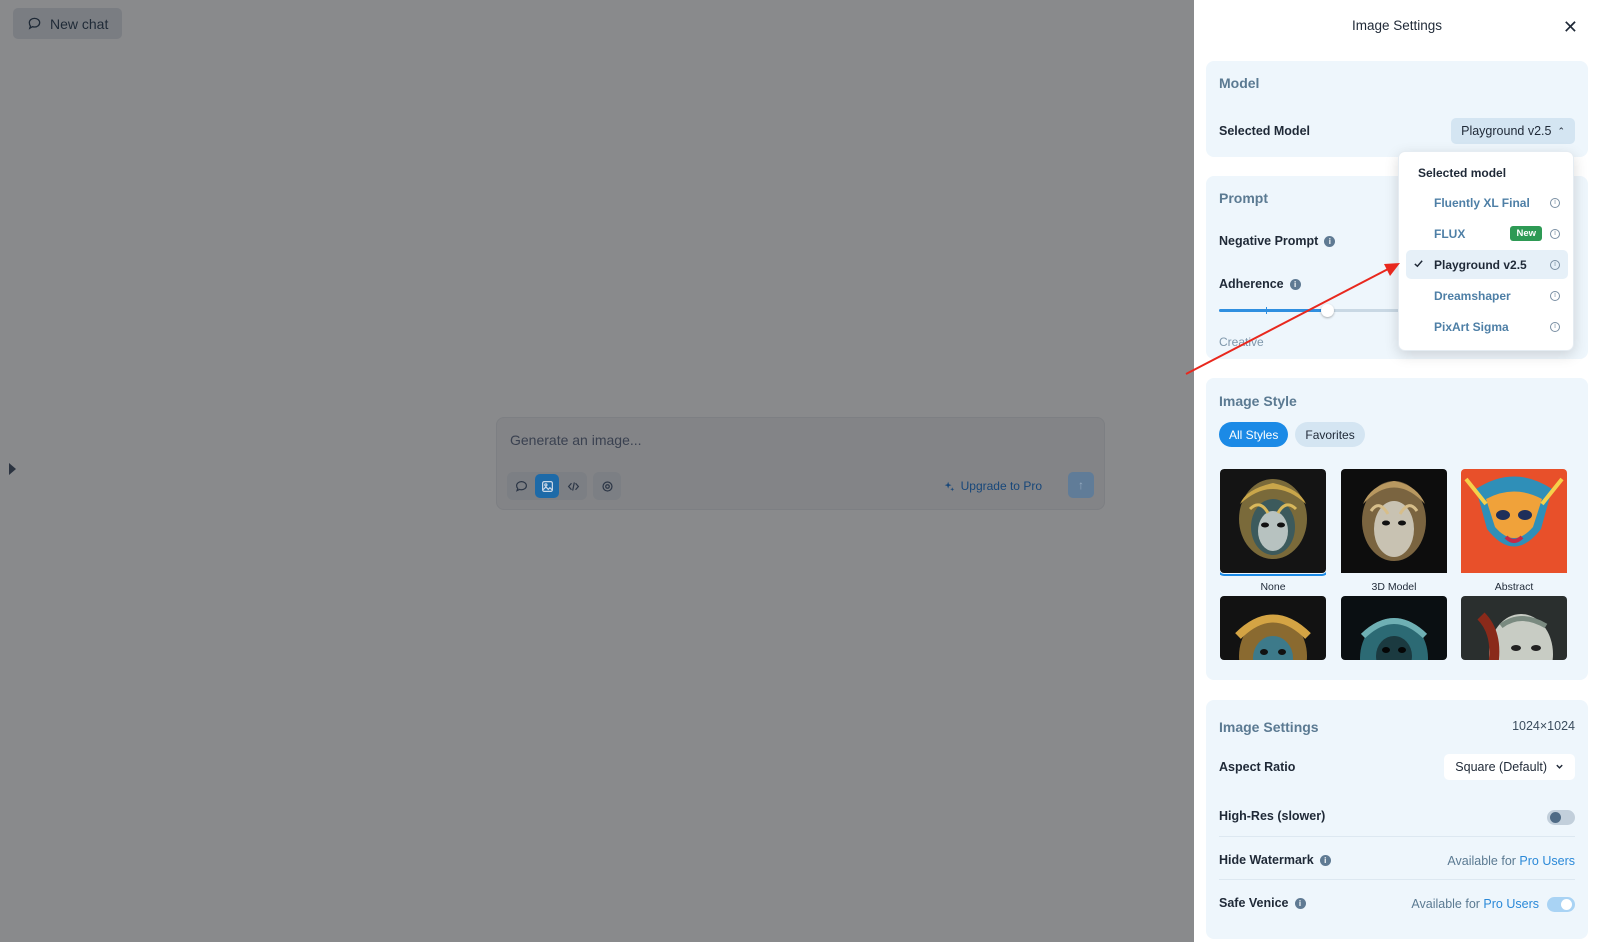  Describe the element at coordinates (1269, 241) in the screenshot. I see `negative-prompt-text: Negative Prompt` at that location.